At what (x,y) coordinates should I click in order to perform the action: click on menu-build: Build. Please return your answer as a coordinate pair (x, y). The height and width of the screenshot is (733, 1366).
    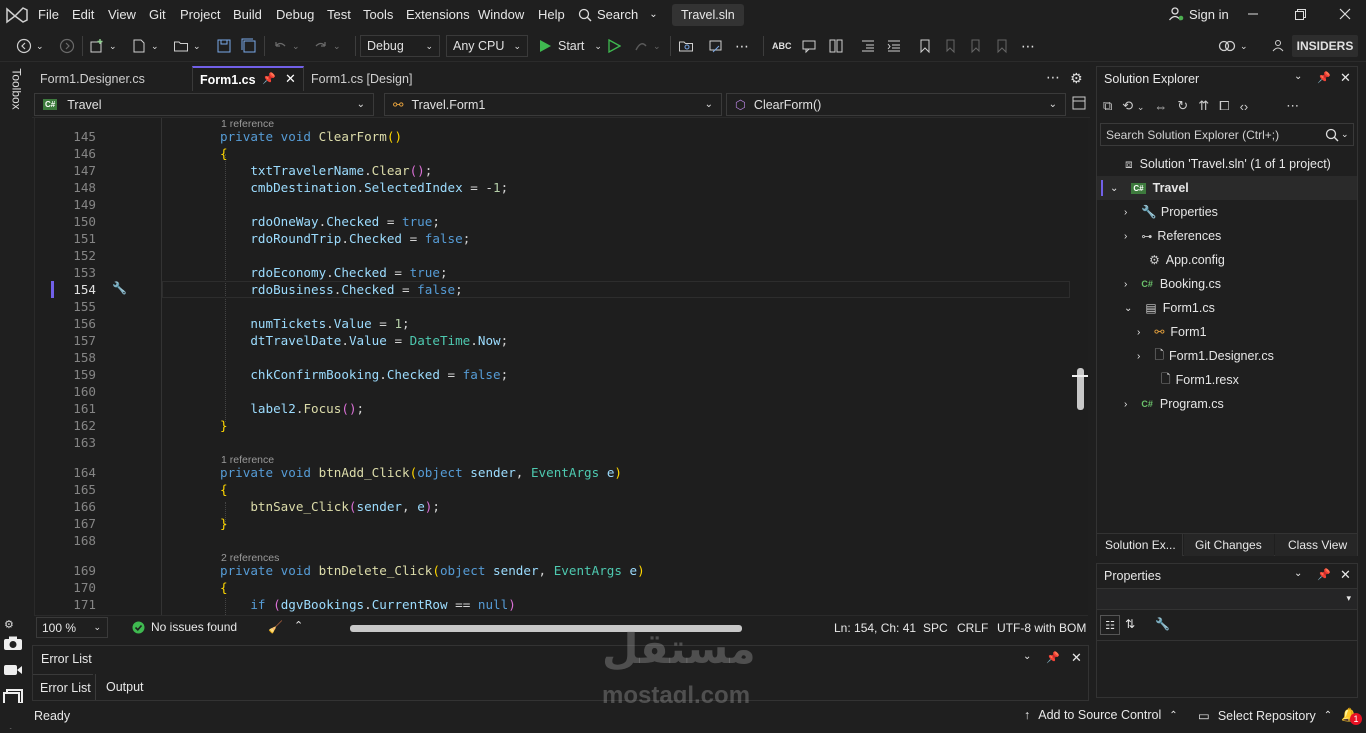
    Looking at the image, I should click on (247, 14).